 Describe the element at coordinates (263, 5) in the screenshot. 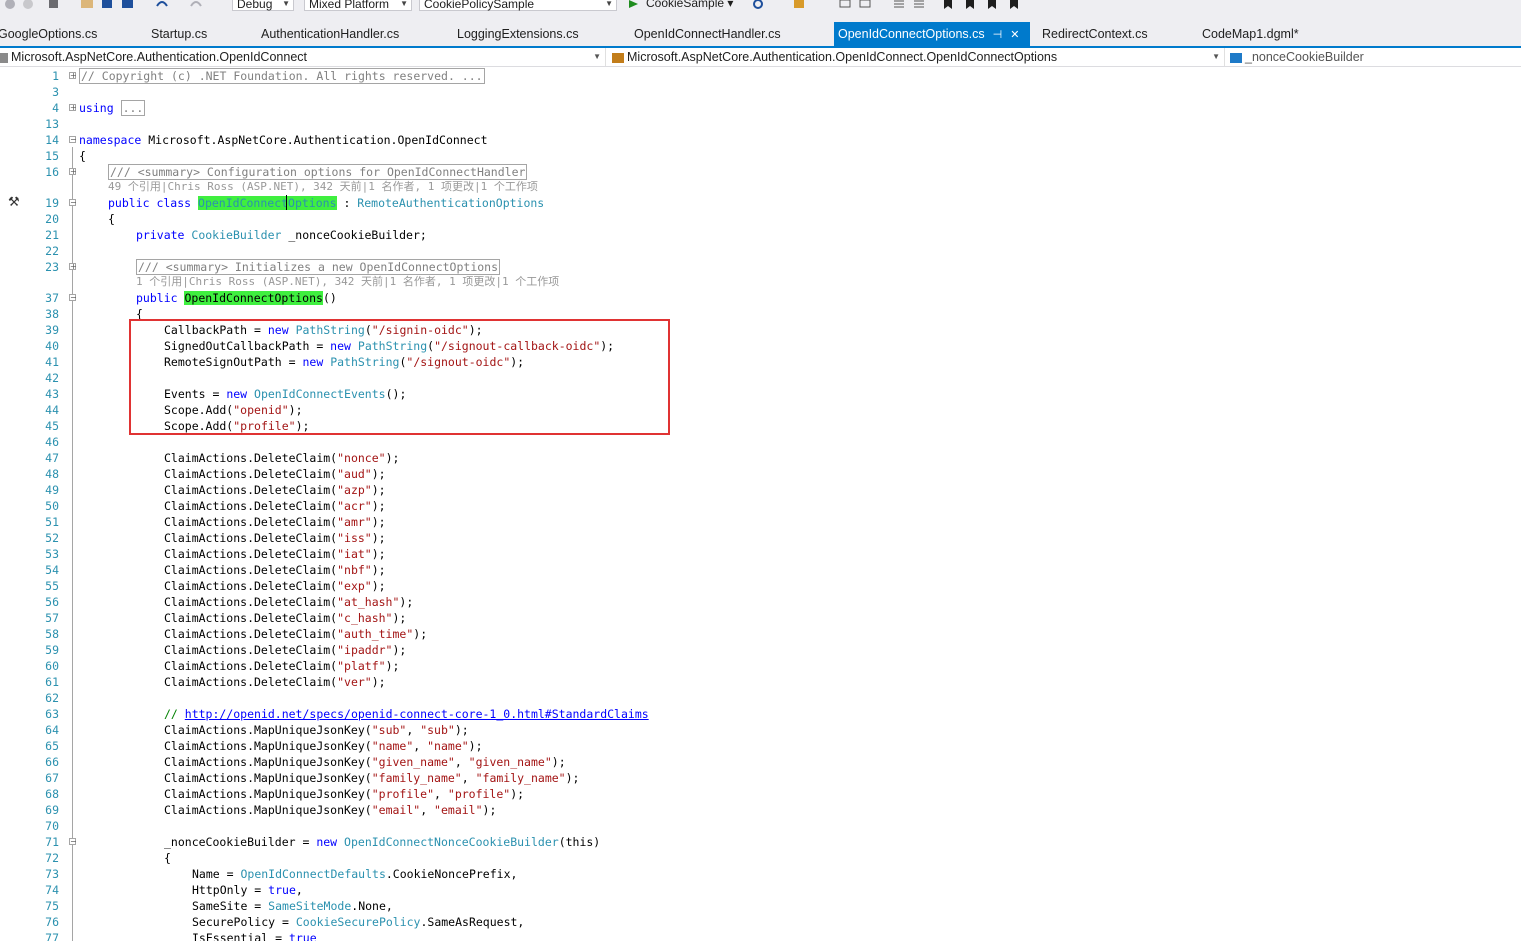

I see `solution-config-dropdown: Debug ▼` at that location.